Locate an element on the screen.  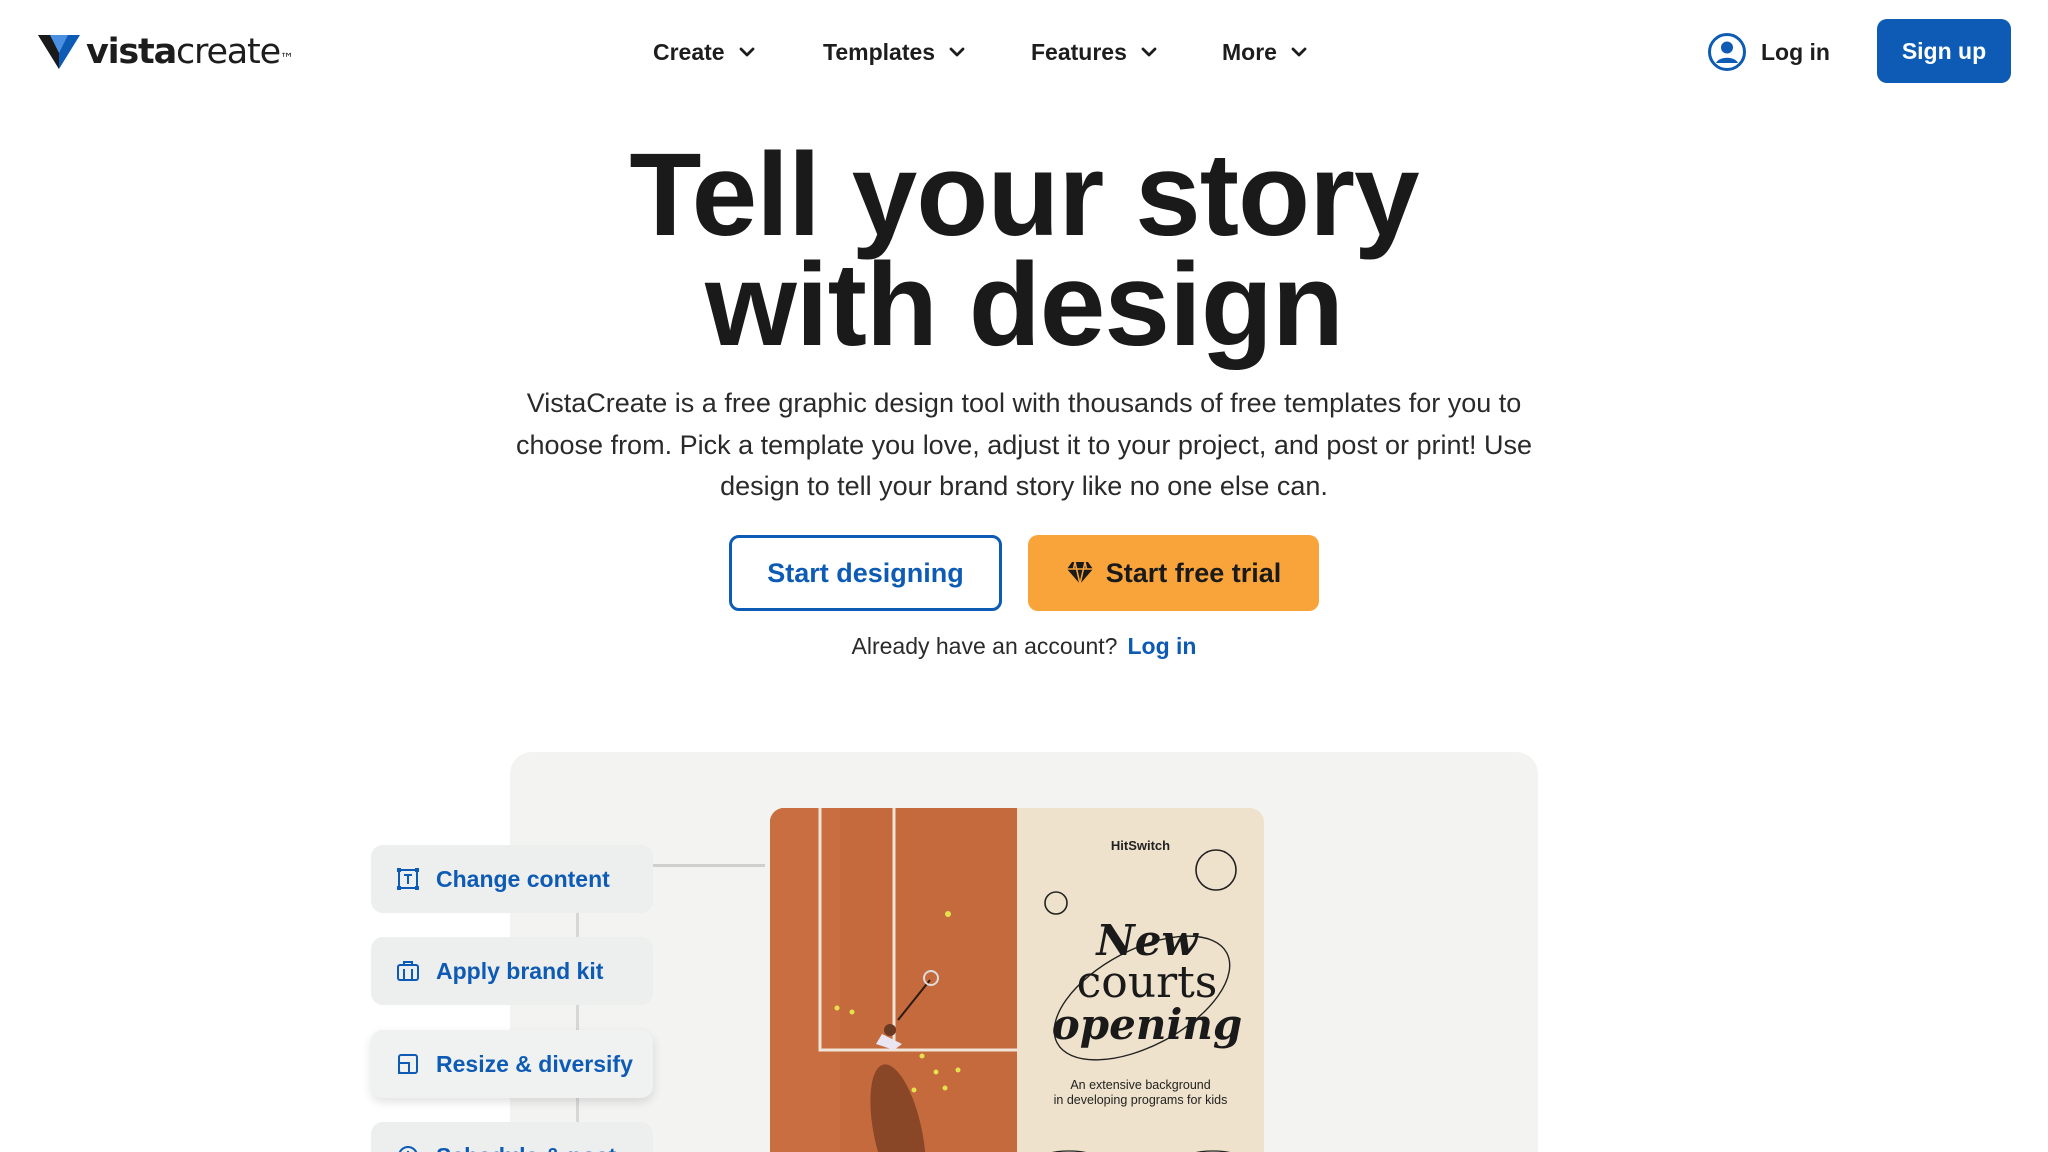
tennis-court-image is located at coordinates (893, 980).